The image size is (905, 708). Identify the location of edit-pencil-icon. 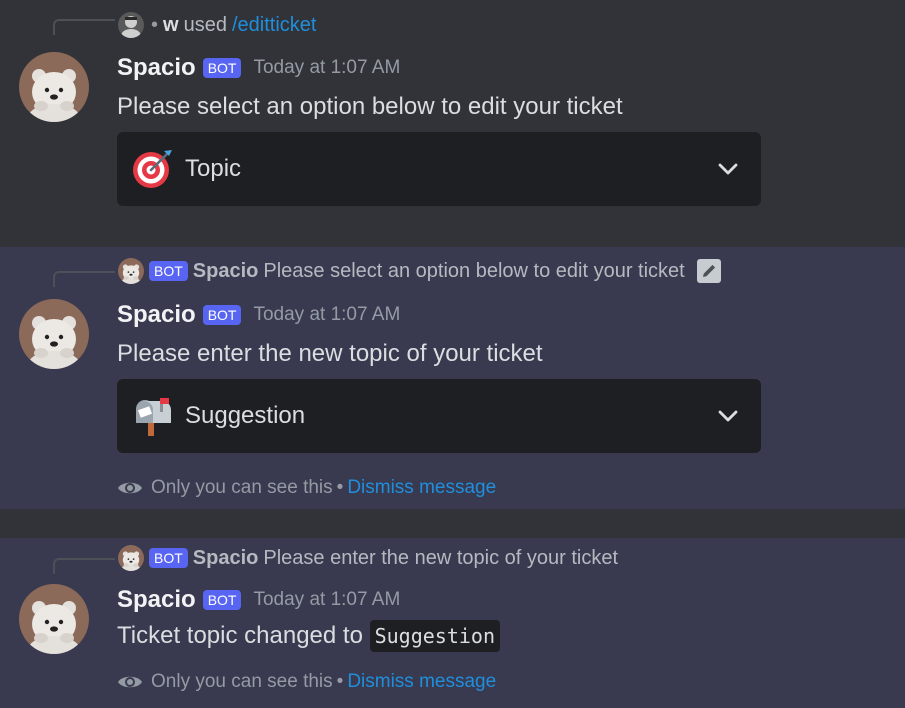
(709, 271).